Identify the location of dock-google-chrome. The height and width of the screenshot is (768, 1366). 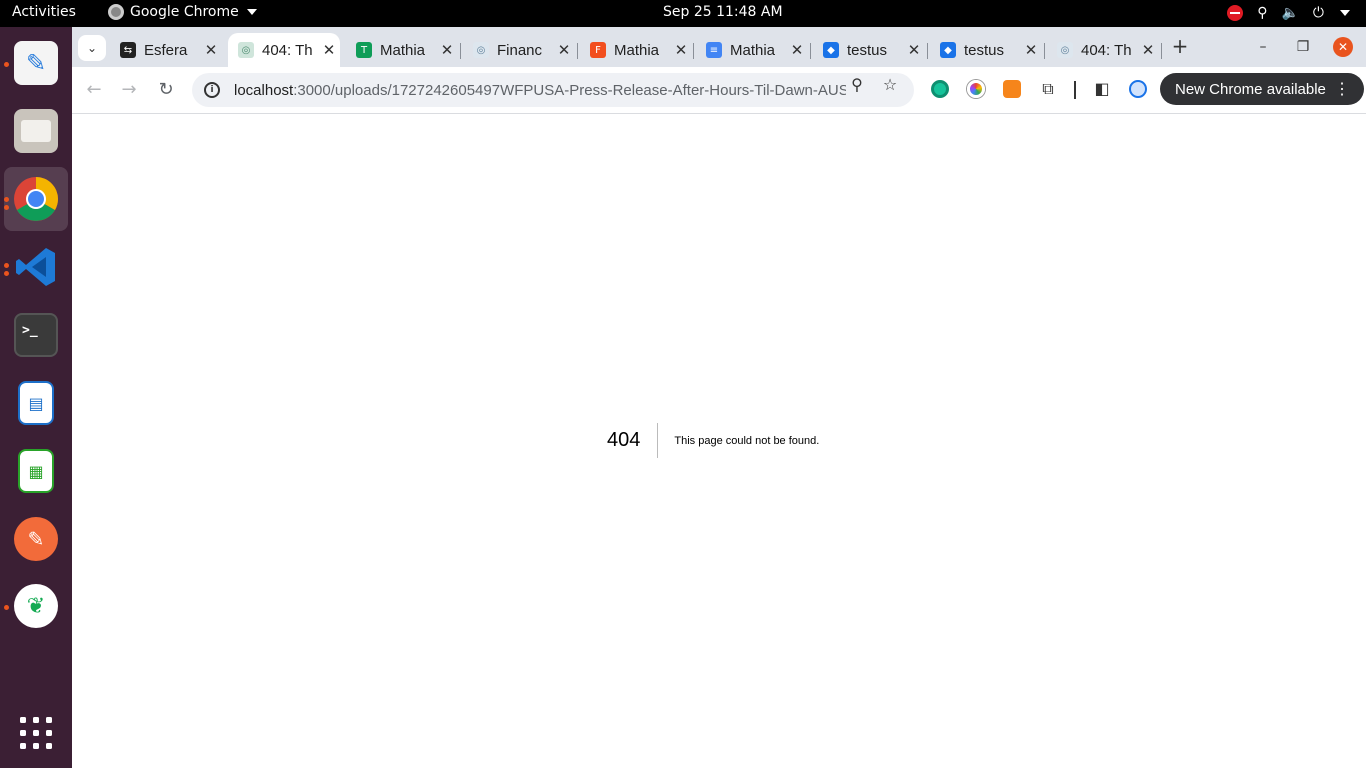
(36, 199).